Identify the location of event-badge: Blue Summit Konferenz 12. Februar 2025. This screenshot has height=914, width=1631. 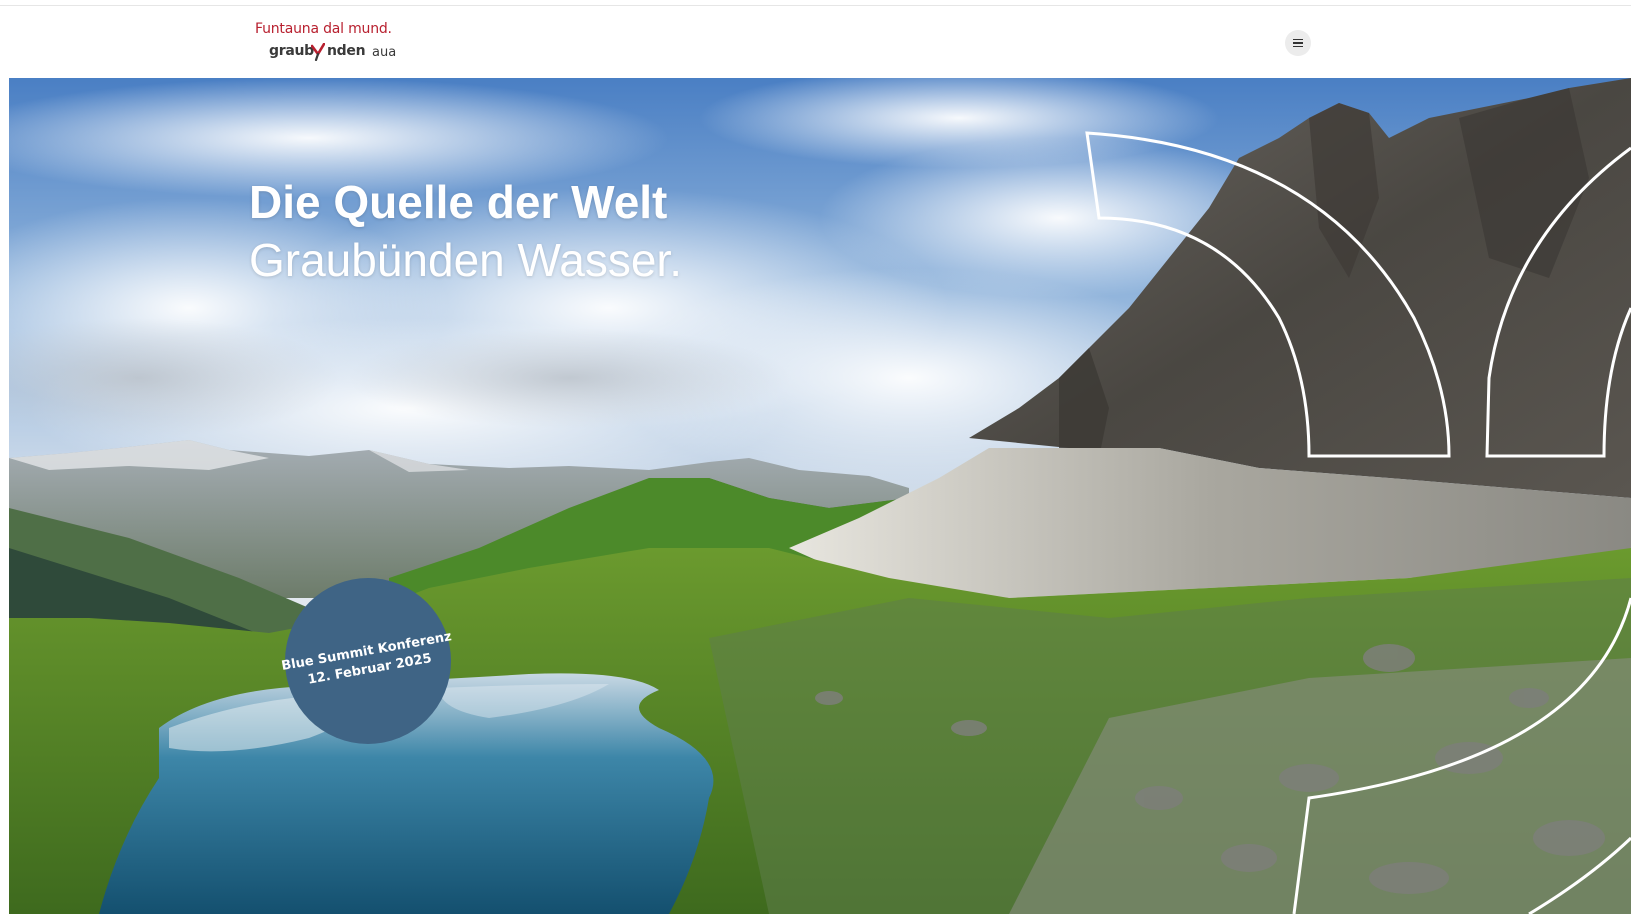
(366, 661).